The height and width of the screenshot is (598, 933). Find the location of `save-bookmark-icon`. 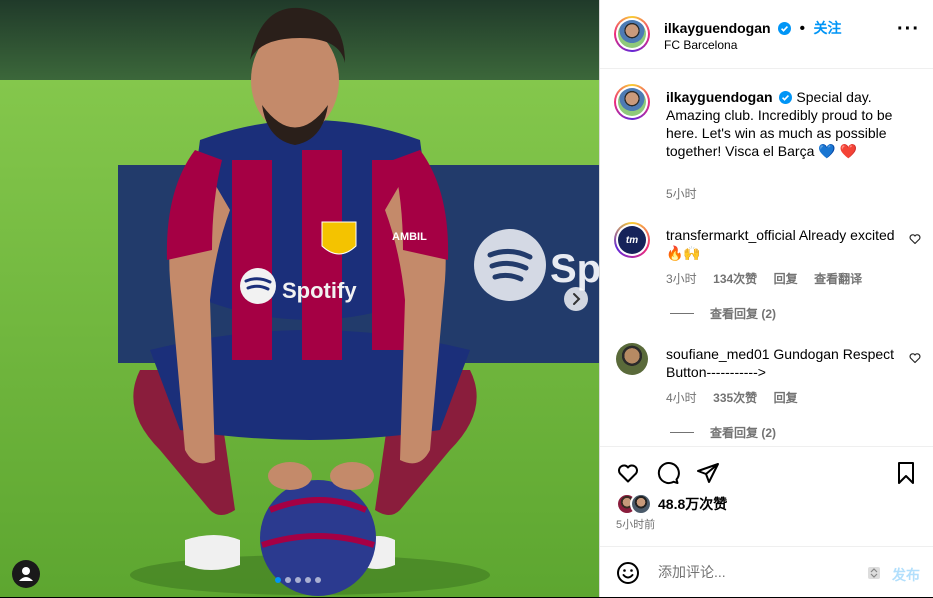

save-bookmark-icon is located at coordinates (906, 473).